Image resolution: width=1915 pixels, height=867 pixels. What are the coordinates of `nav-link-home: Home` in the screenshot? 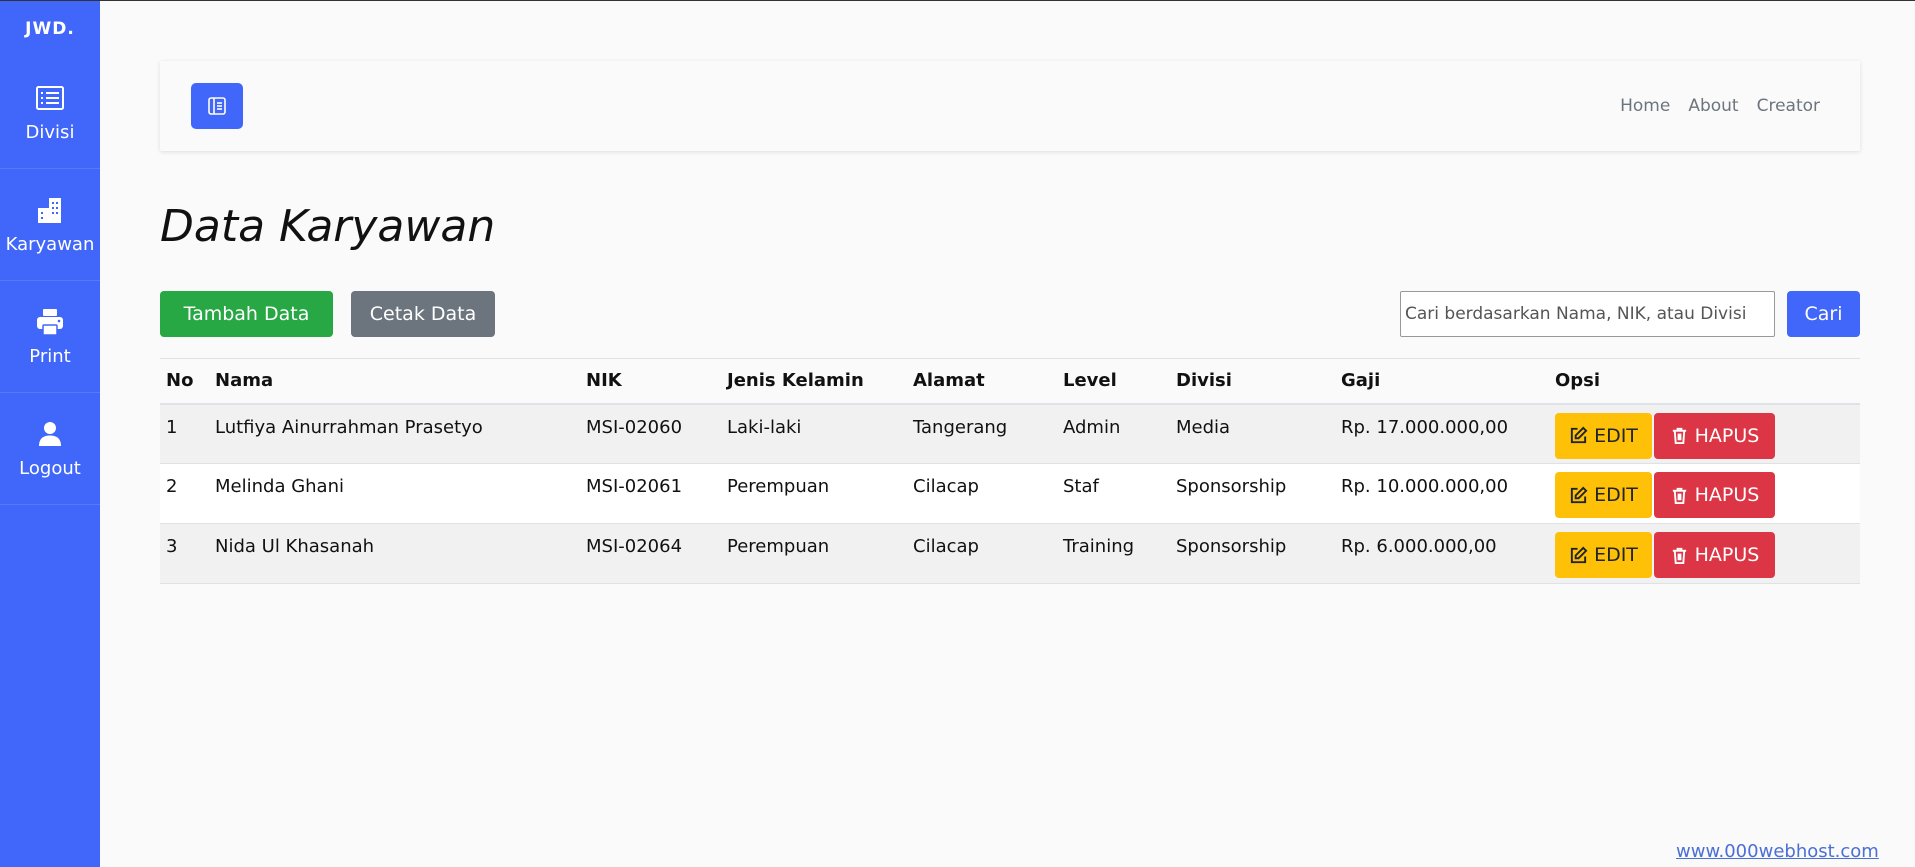 It's located at (1645, 106).